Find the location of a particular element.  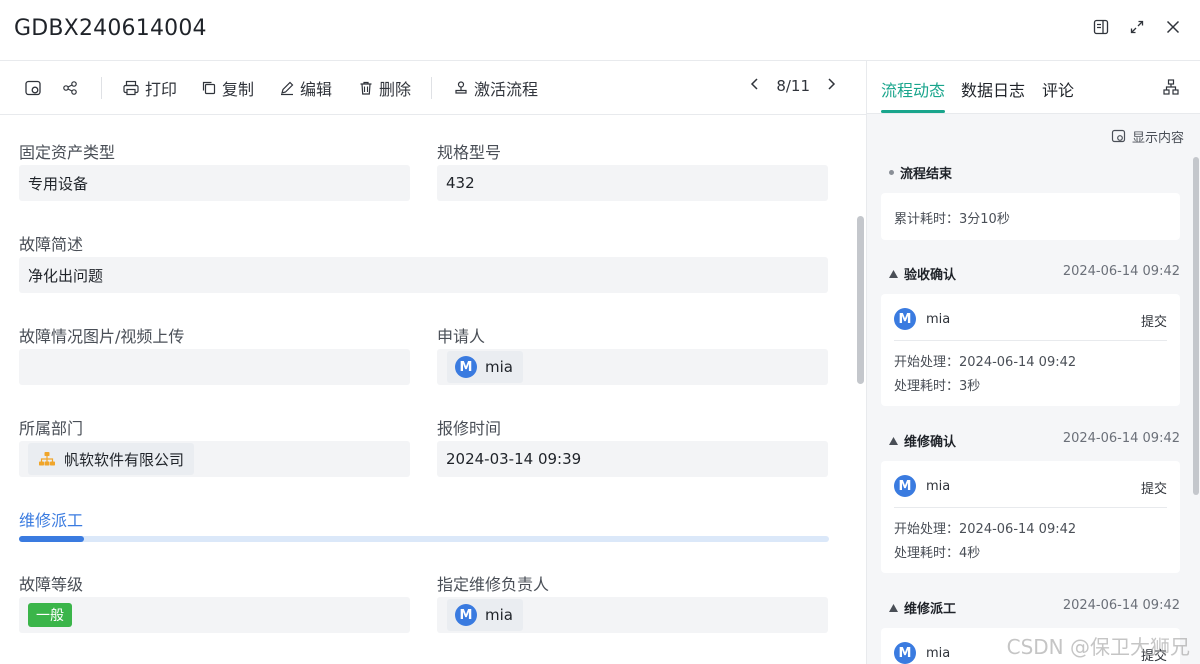

applicant-label: 申请人 is located at coordinates (461, 336).